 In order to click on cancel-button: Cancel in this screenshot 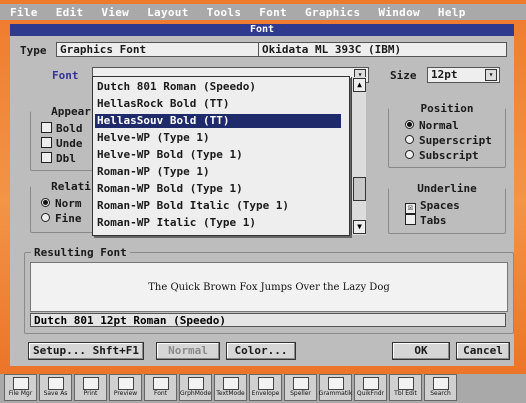, I will do `click(483, 351)`.